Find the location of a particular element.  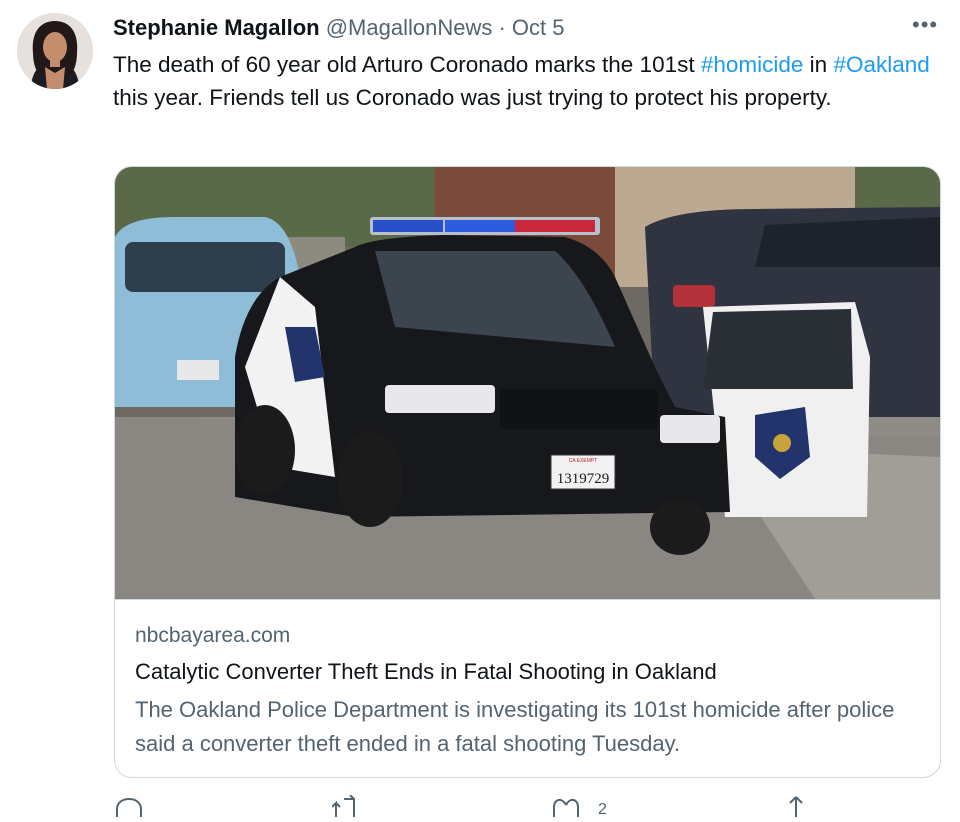

author-name: Stephanie Magallon is located at coordinates (216, 27).